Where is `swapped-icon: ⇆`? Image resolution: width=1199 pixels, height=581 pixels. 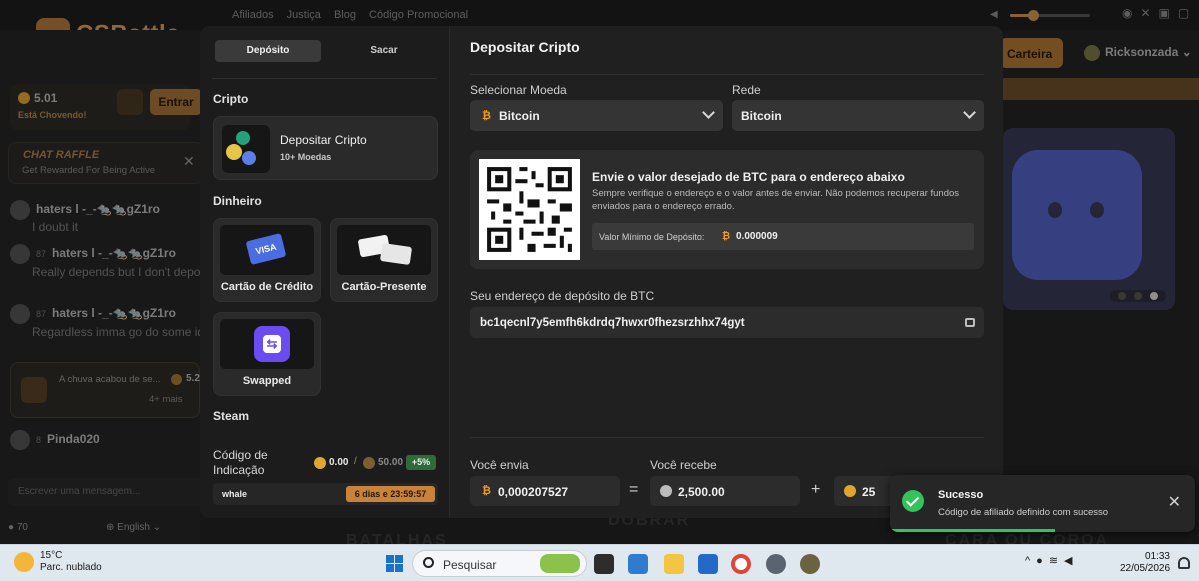
swapped-icon: ⇆ is located at coordinates (267, 344).